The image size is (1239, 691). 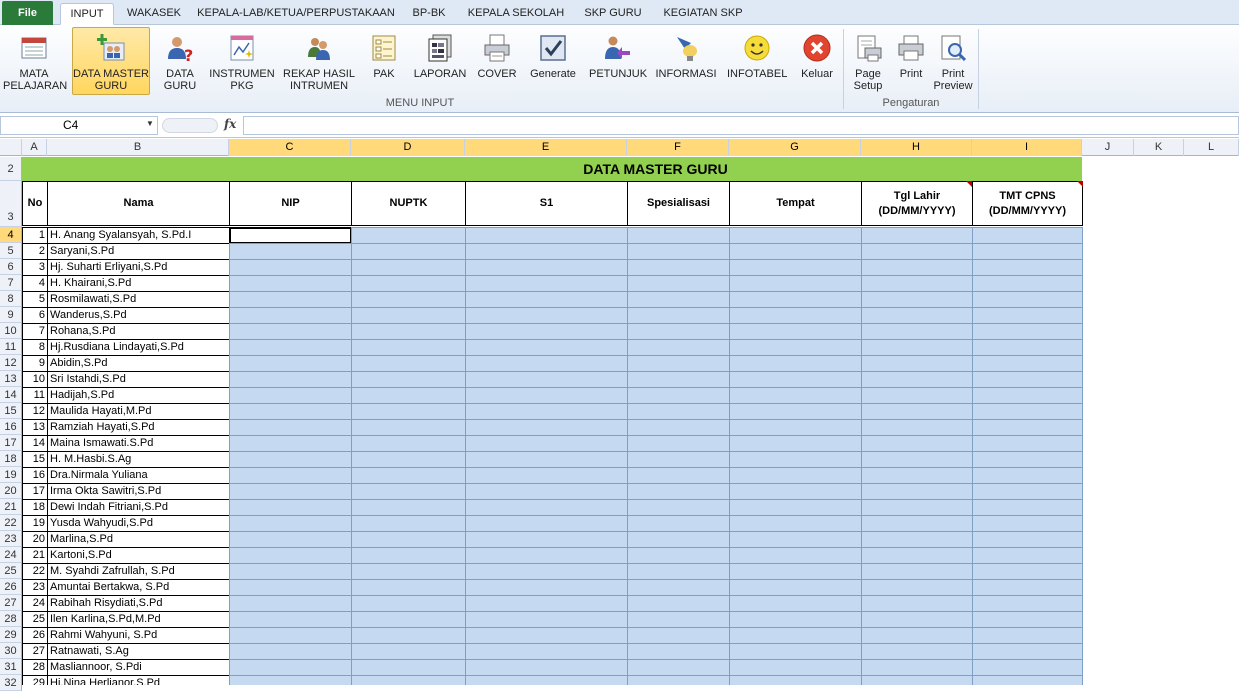 What do you see at coordinates (11, 379) in the screenshot?
I see `row-header: 13` at bounding box center [11, 379].